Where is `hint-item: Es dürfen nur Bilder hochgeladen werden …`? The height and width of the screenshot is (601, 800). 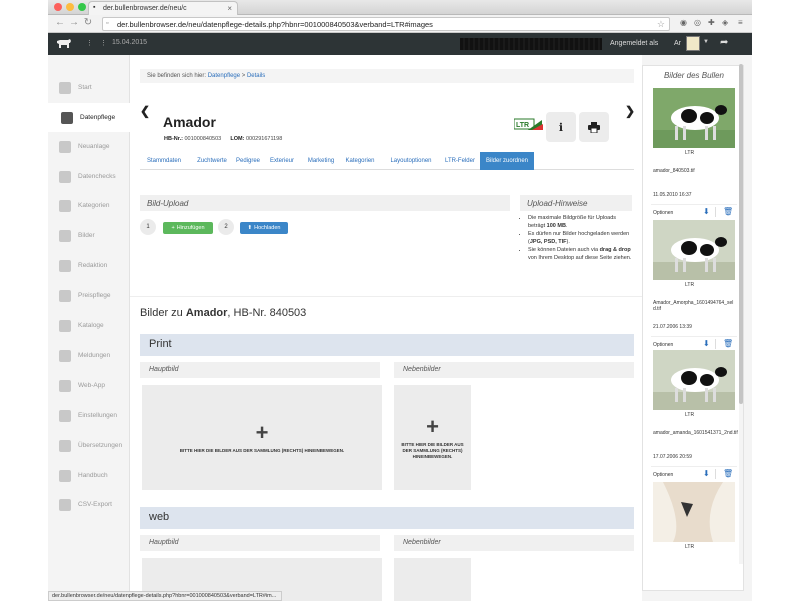 hint-item: Es dürfen nur Bilder hochgeladen werden … is located at coordinates (580, 238).